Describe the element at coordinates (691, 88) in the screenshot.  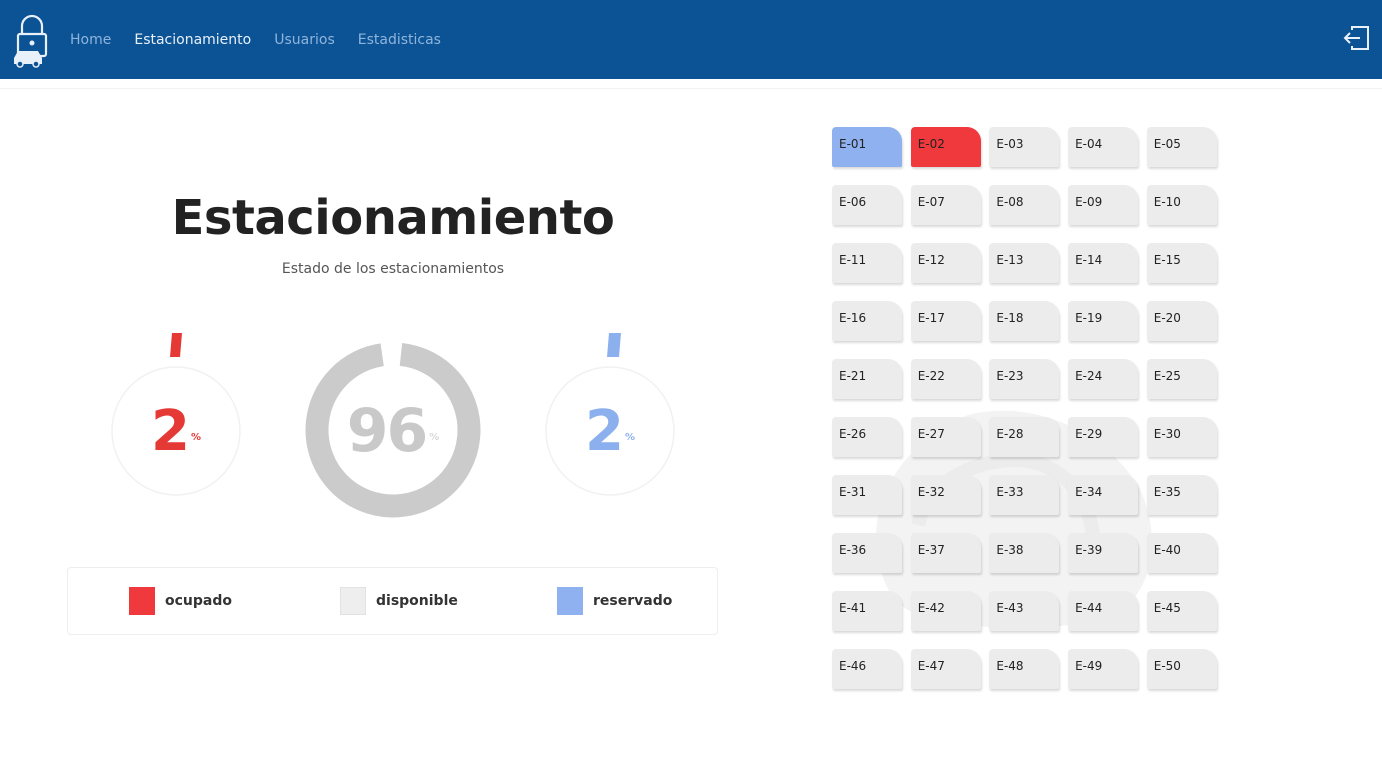
I see `header-divider` at that location.